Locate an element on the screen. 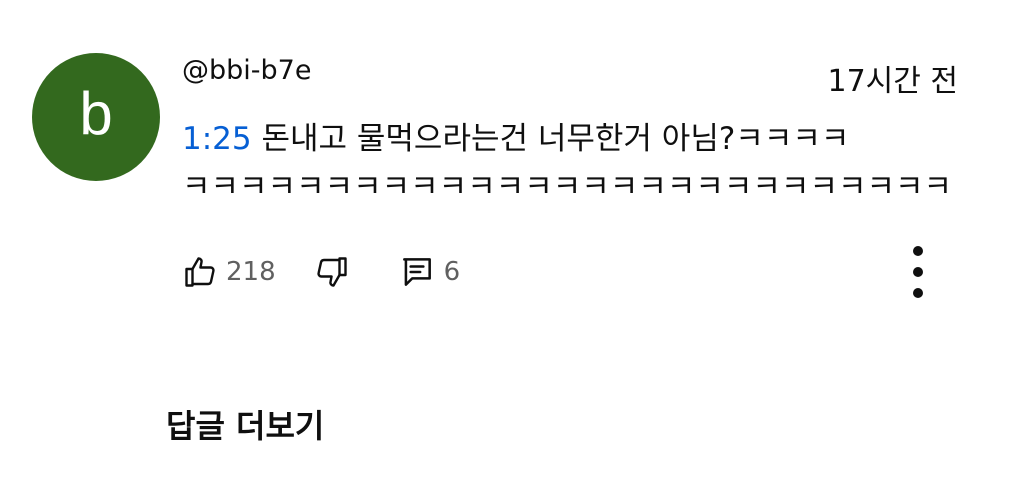  more-options-button is located at coordinates (918, 272).